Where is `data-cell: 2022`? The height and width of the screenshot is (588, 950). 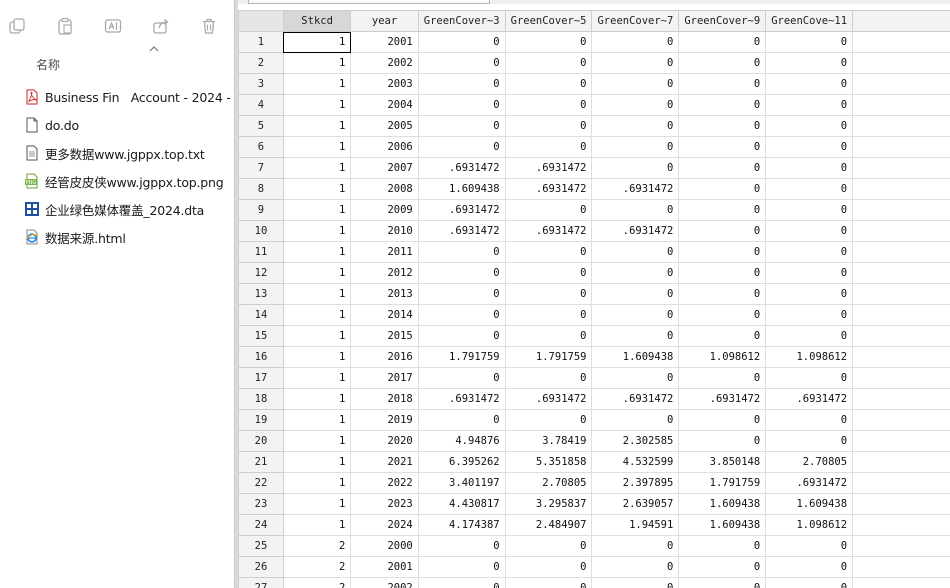
data-cell: 2022 is located at coordinates (384, 483).